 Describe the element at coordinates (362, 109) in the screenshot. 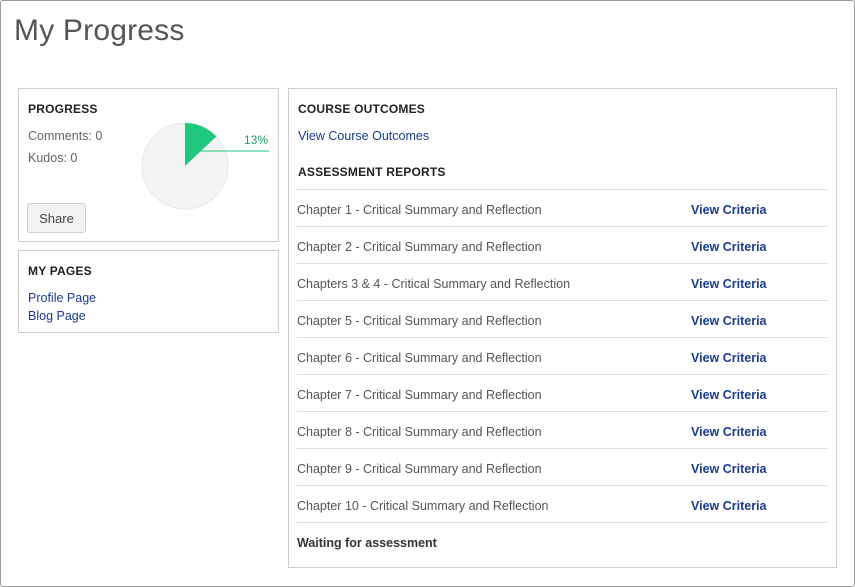

I see `course-outcomes-heading: COURSE OUTCOMES` at that location.